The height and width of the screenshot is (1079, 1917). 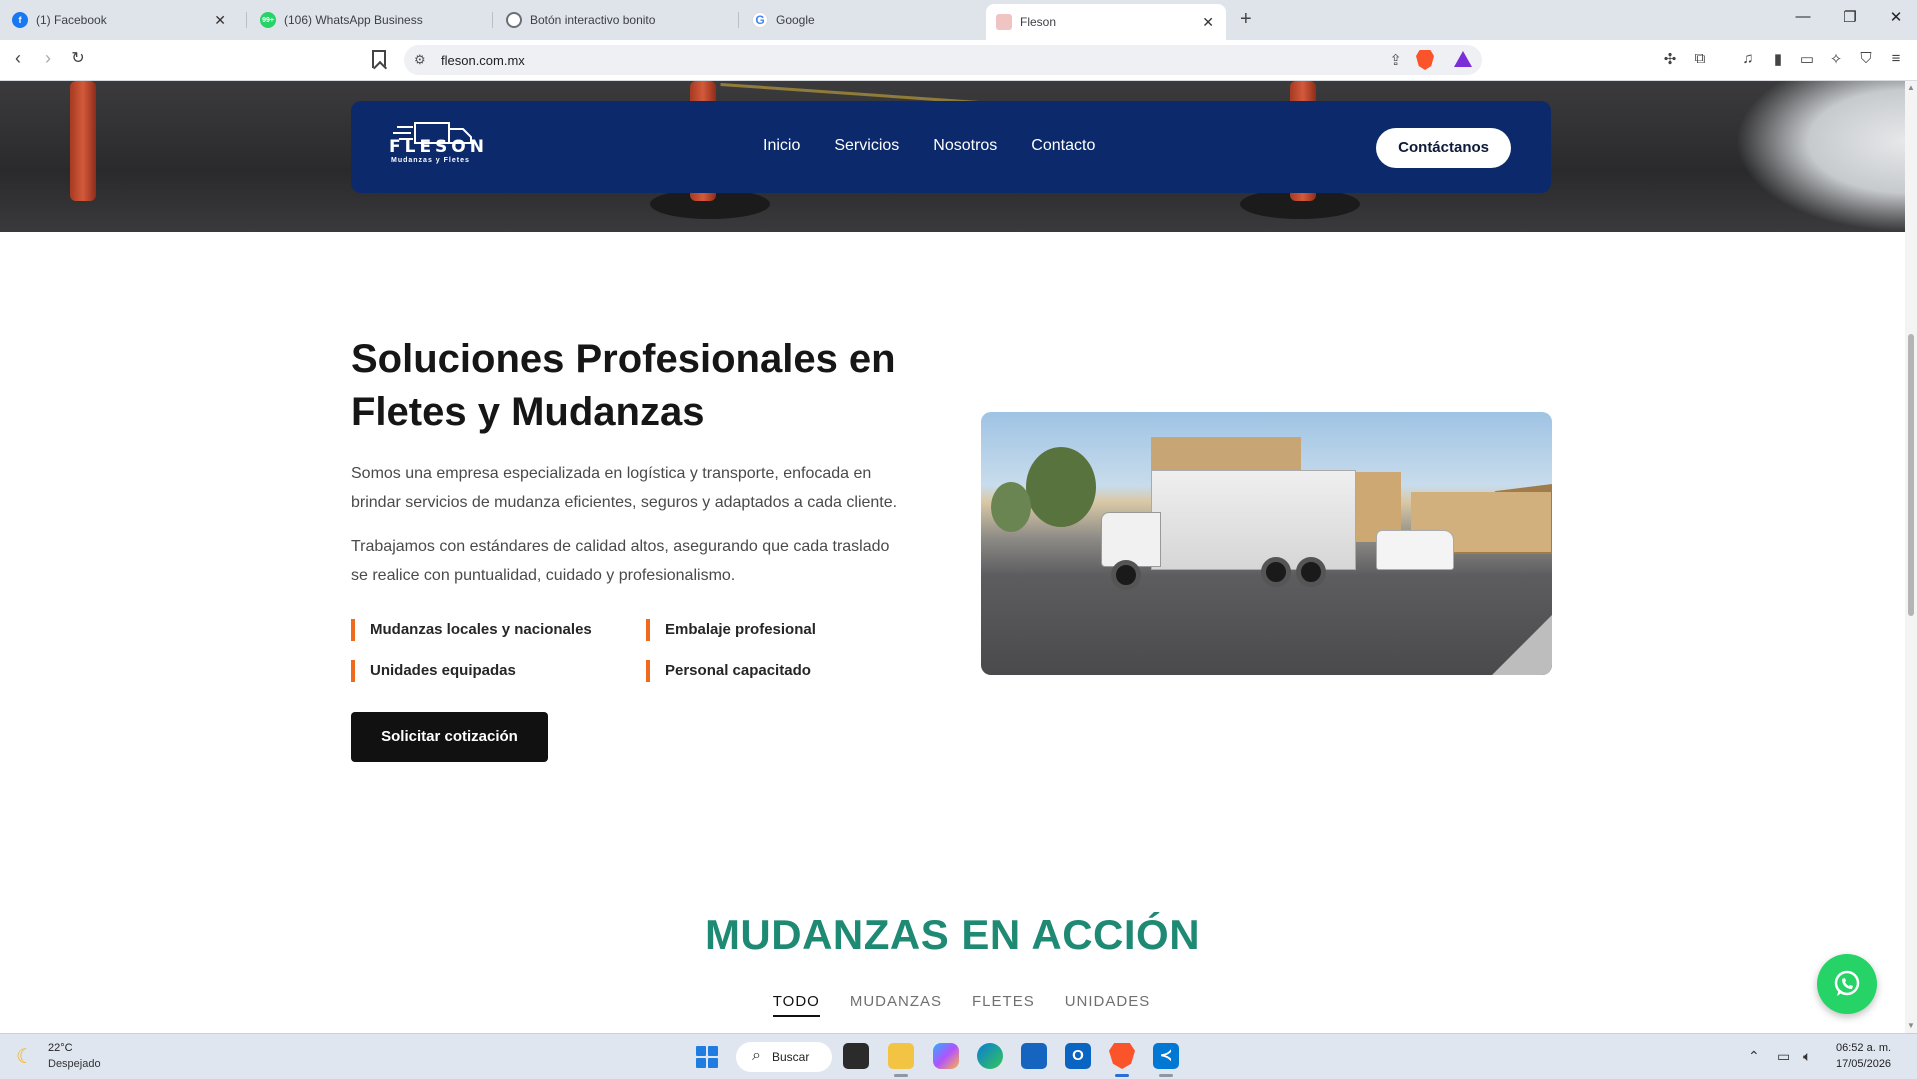 I want to click on page-scrollbar: ▲ ▼, so click(x=1911, y=557).